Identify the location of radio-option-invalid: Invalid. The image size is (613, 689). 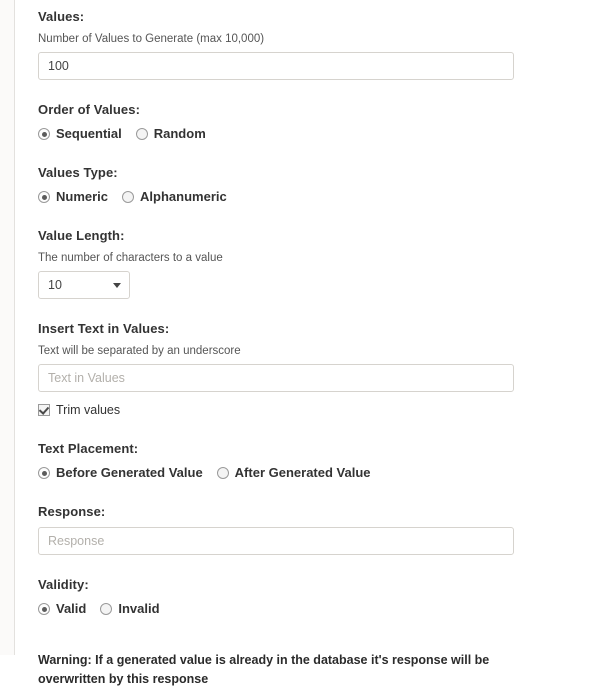
(130, 609).